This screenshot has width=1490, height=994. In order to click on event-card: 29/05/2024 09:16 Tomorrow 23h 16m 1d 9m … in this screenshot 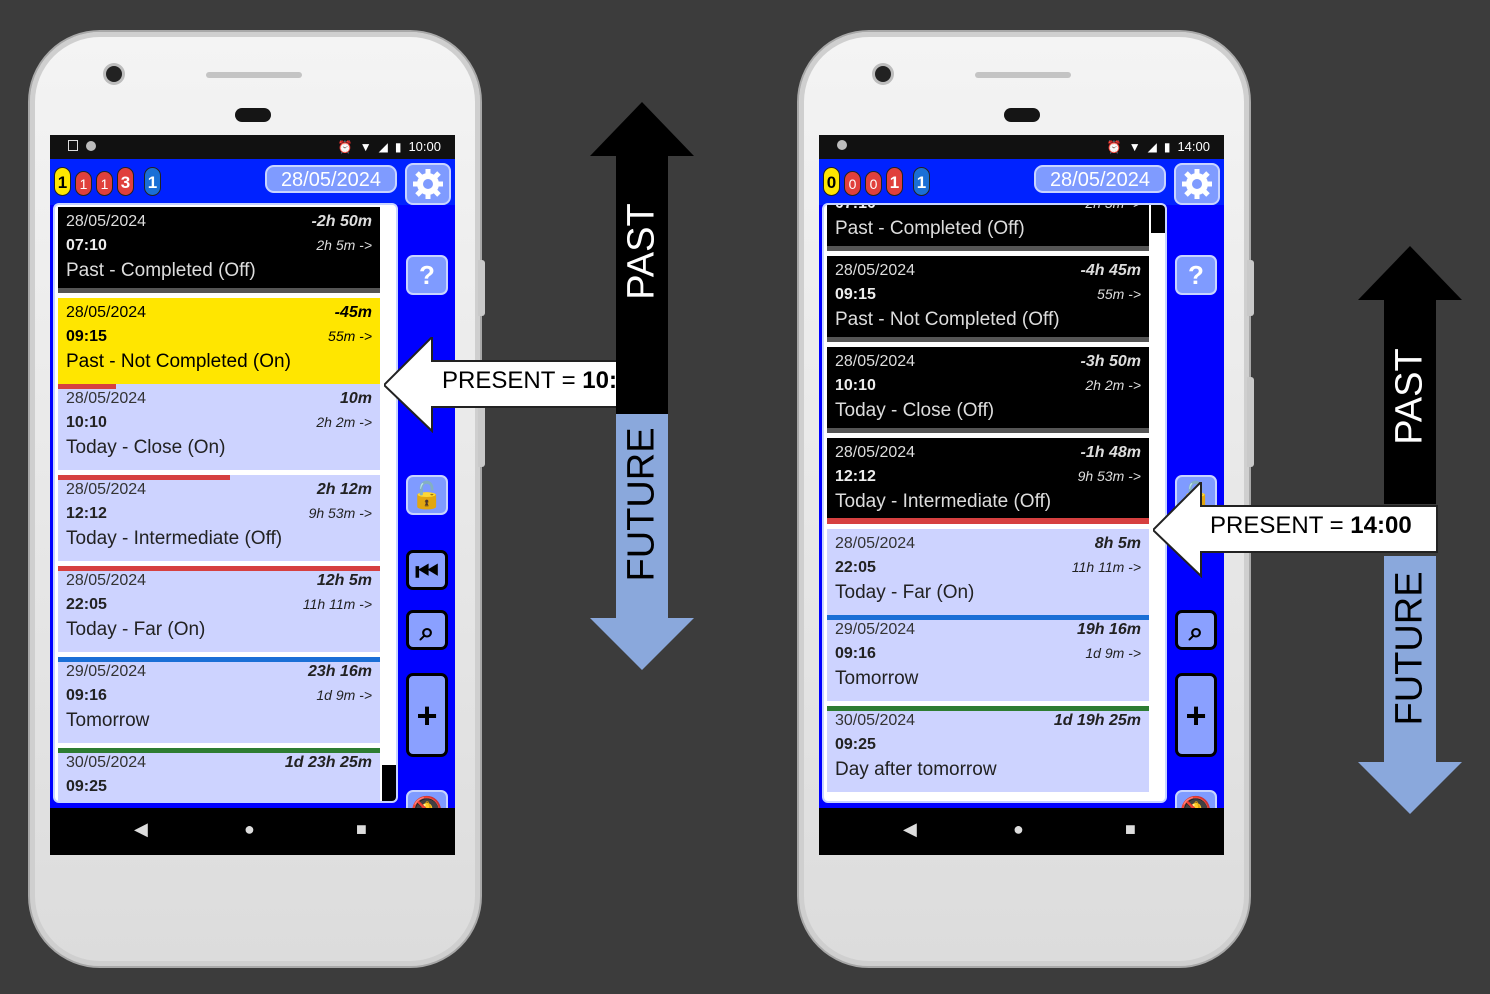, I will do `click(219, 700)`.